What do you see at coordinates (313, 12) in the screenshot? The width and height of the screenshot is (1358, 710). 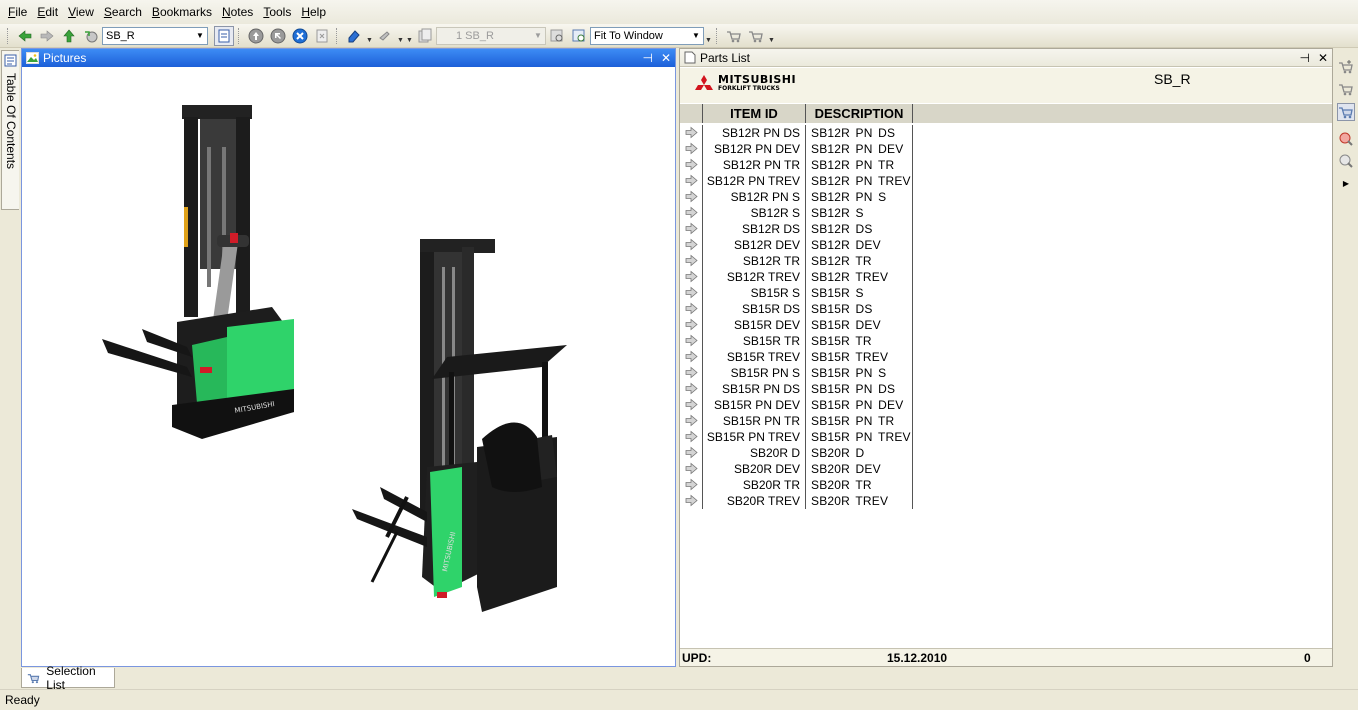 I see `menu-item-help: Help` at bounding box center [313, 12].